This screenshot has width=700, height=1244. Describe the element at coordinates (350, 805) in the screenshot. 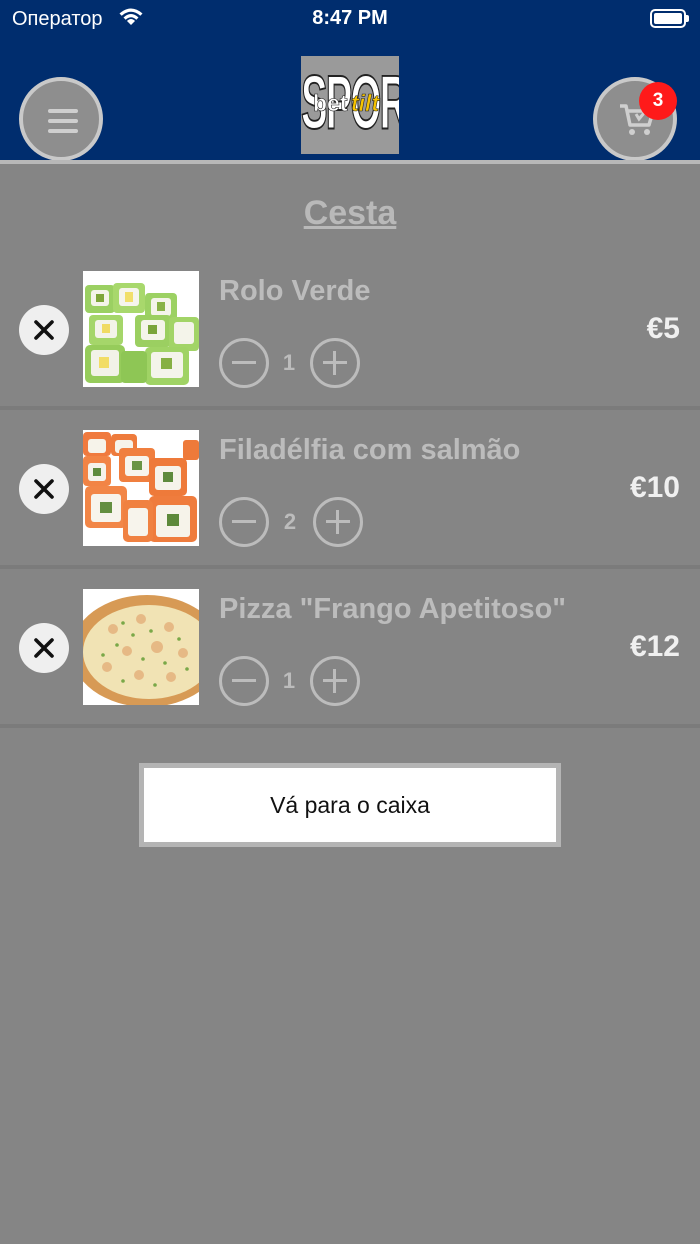

I see `checkout-button: Vá para o caixa` at that location.